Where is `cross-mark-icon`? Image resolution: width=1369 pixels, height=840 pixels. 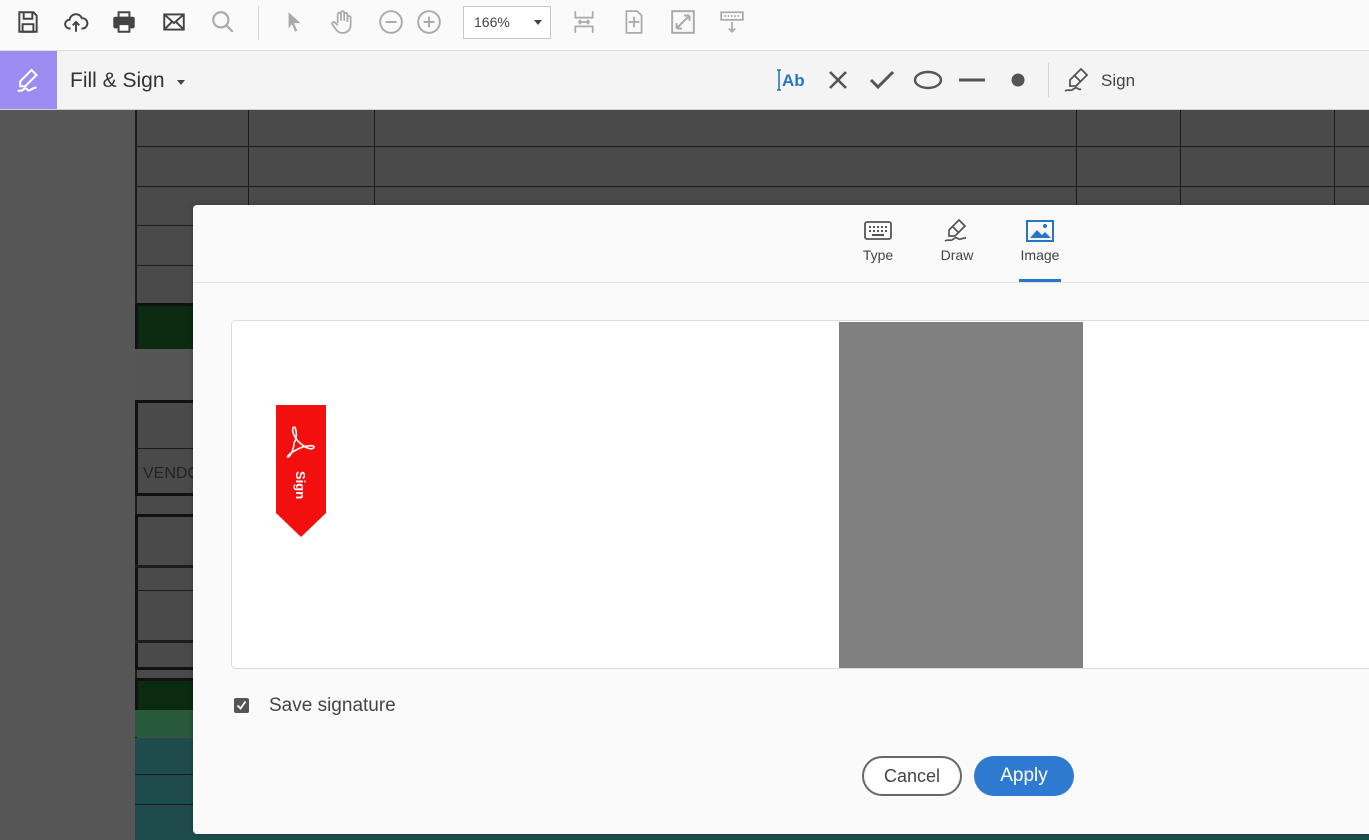
cross-mark-icon is located at coordinates (838, 80).